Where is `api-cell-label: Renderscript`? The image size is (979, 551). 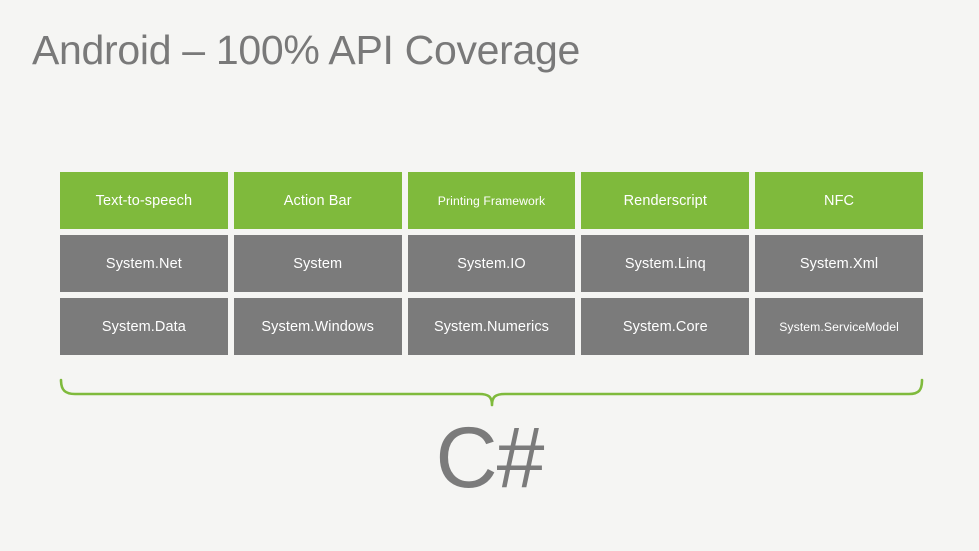 api-cell-label: Renderscript is located at coordinates (665, 200).